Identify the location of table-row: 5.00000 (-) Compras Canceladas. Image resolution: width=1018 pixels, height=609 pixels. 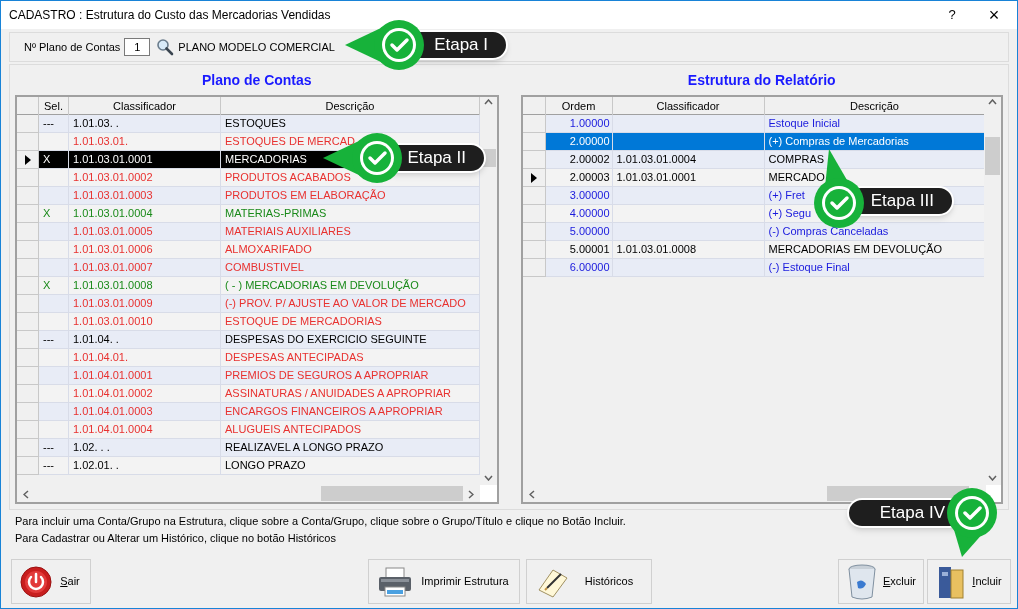
(754, 232).